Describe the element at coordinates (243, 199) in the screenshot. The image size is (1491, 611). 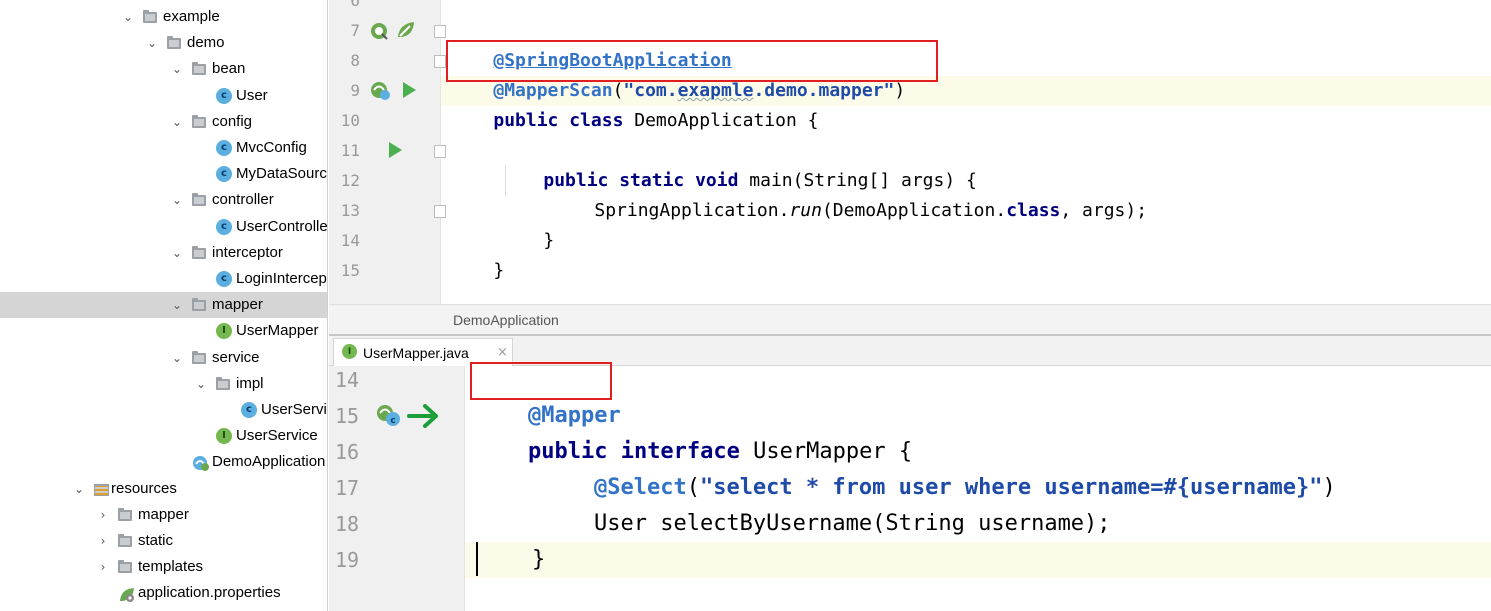
I see `tree-item-label: controller` at that location.